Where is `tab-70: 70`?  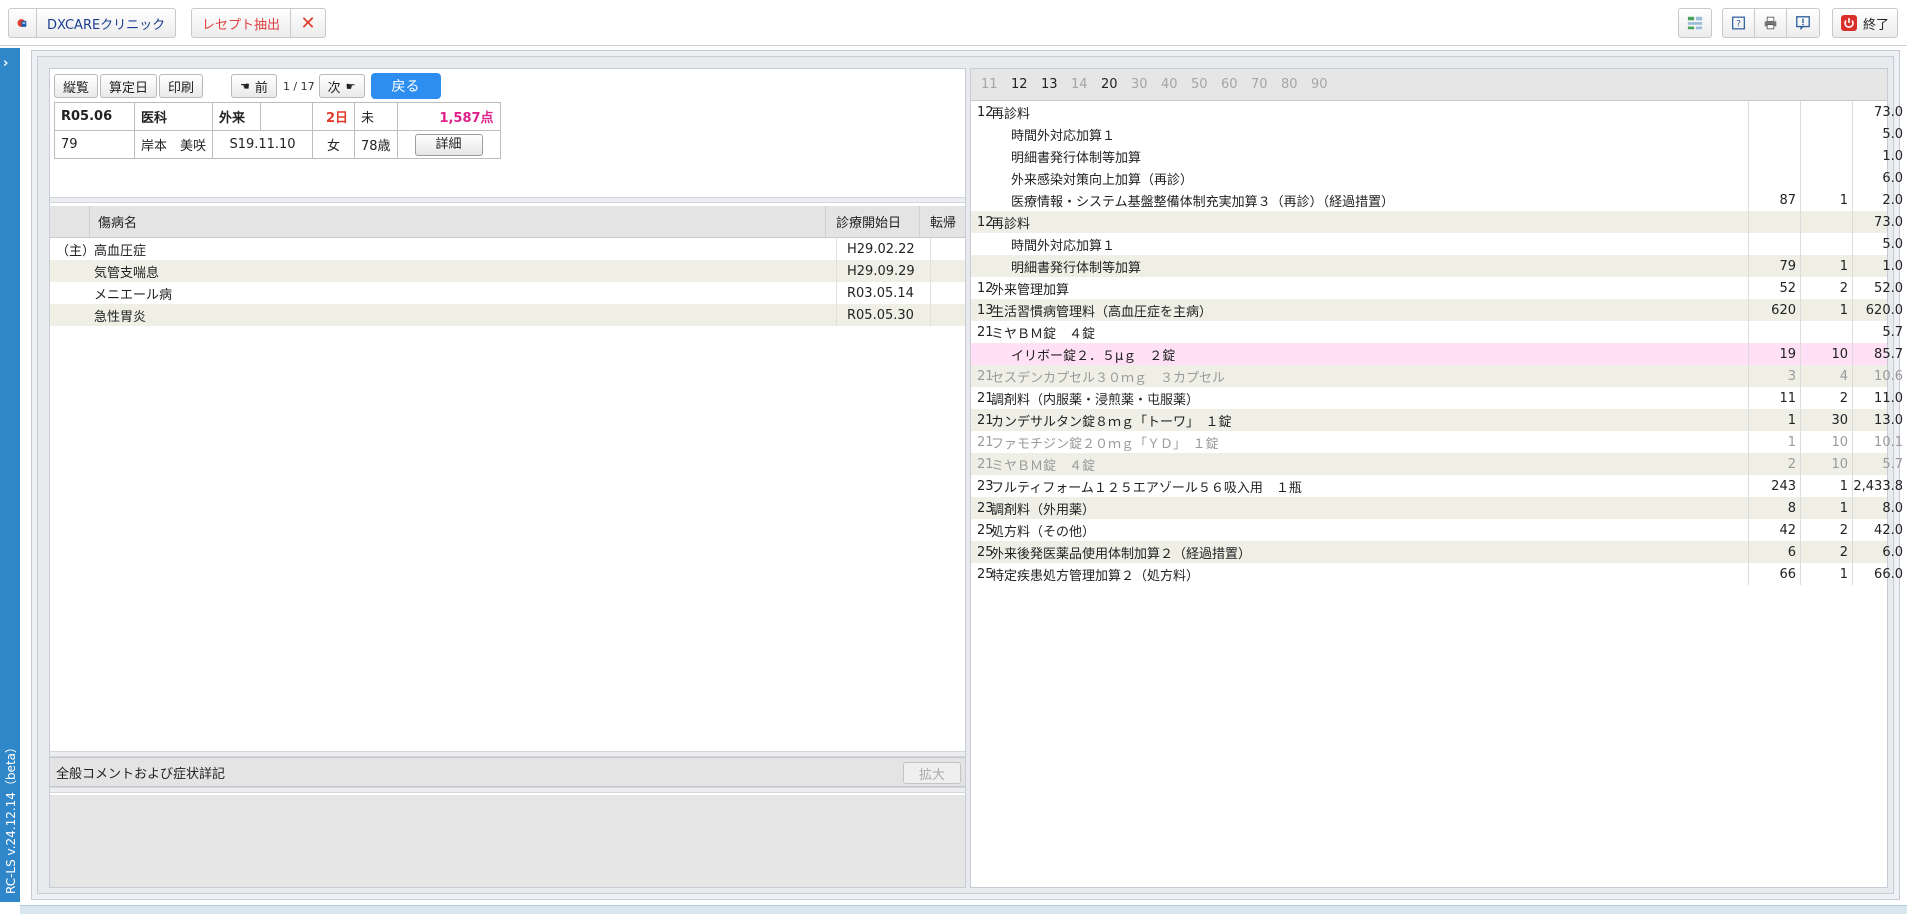
tab-70: 70 is located at coordinates (1266, 84).